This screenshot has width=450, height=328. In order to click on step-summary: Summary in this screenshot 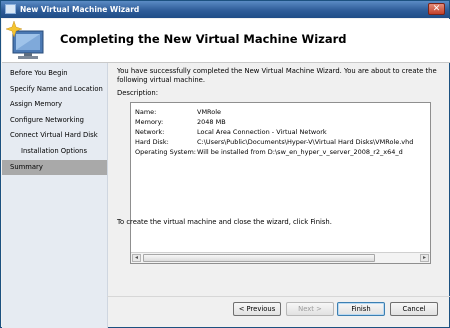, I will do `click(54, 167)`.